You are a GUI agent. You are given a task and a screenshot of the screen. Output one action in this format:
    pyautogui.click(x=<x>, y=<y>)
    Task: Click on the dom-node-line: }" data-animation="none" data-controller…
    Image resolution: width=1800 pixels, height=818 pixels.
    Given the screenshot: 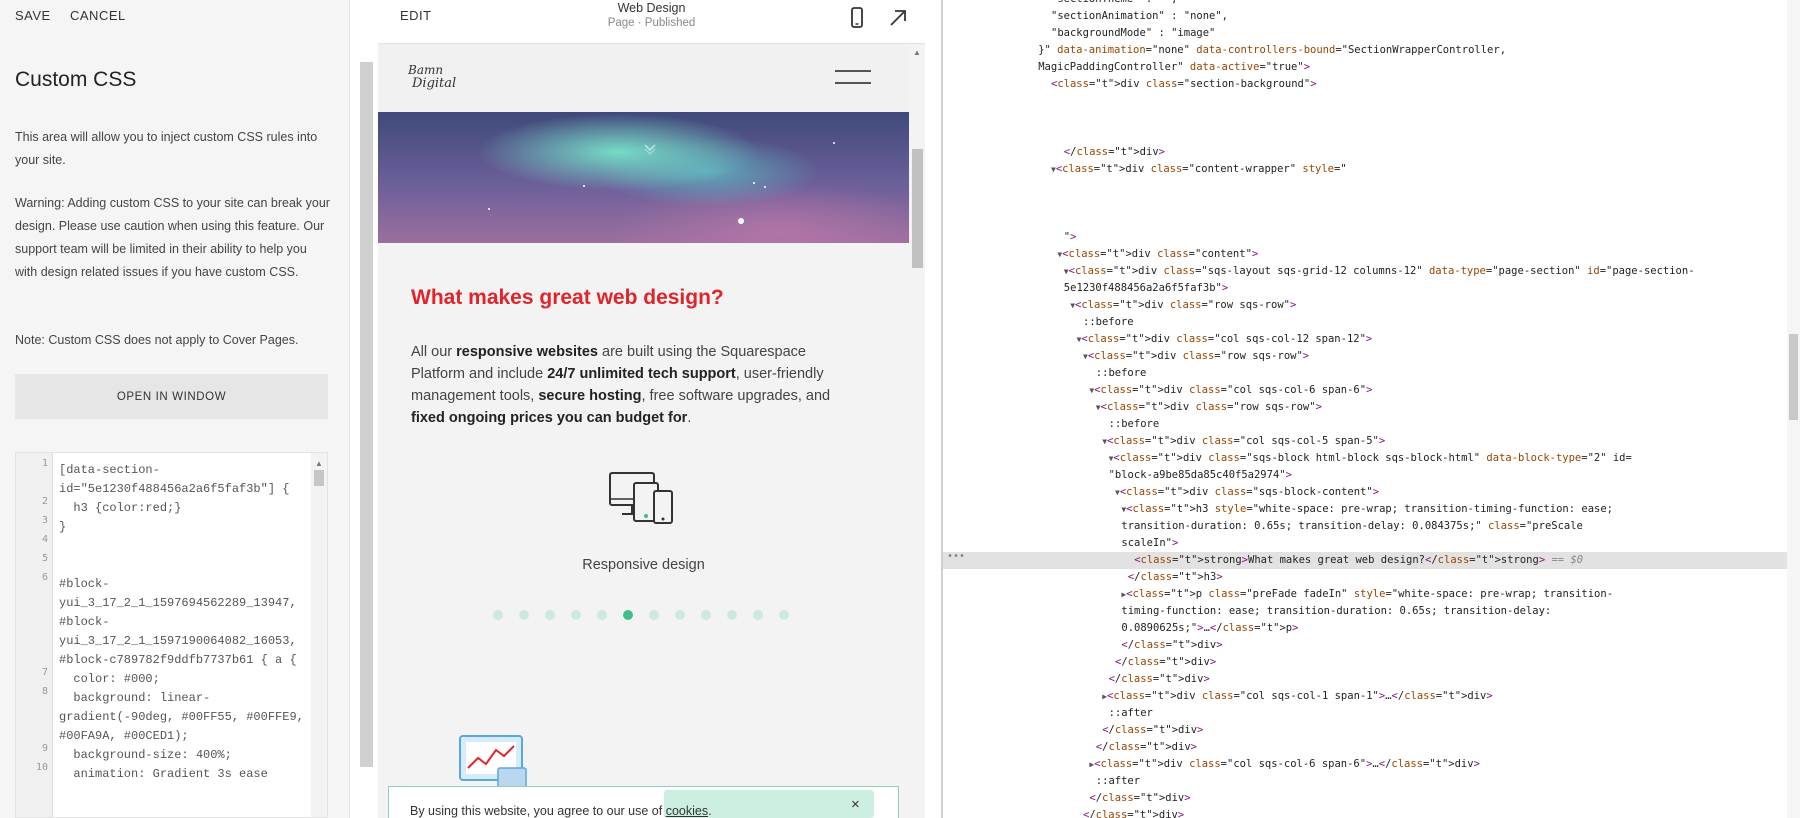 What is the action you would take?
    pyautogui.click(x=1365, y=50)
    